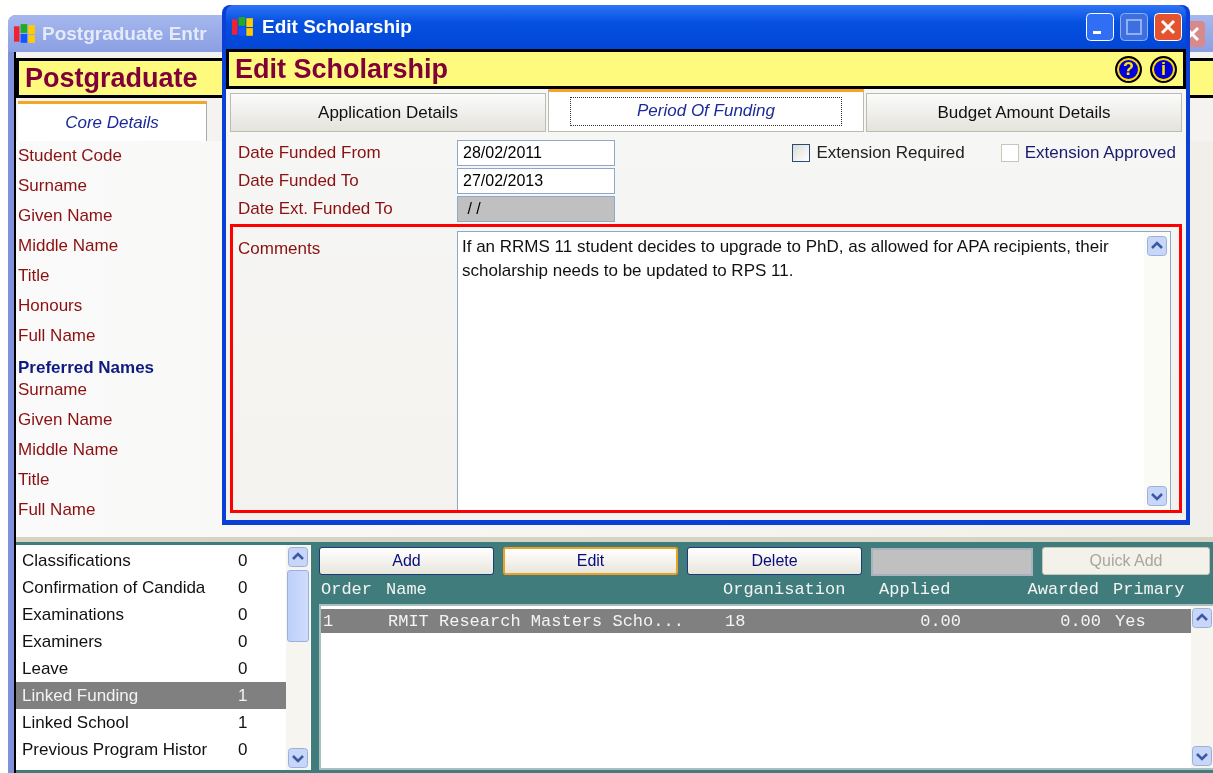 The width and height of the screenshot is (1213, 773). I want to click on help-button: ?, so click(1128, 69).